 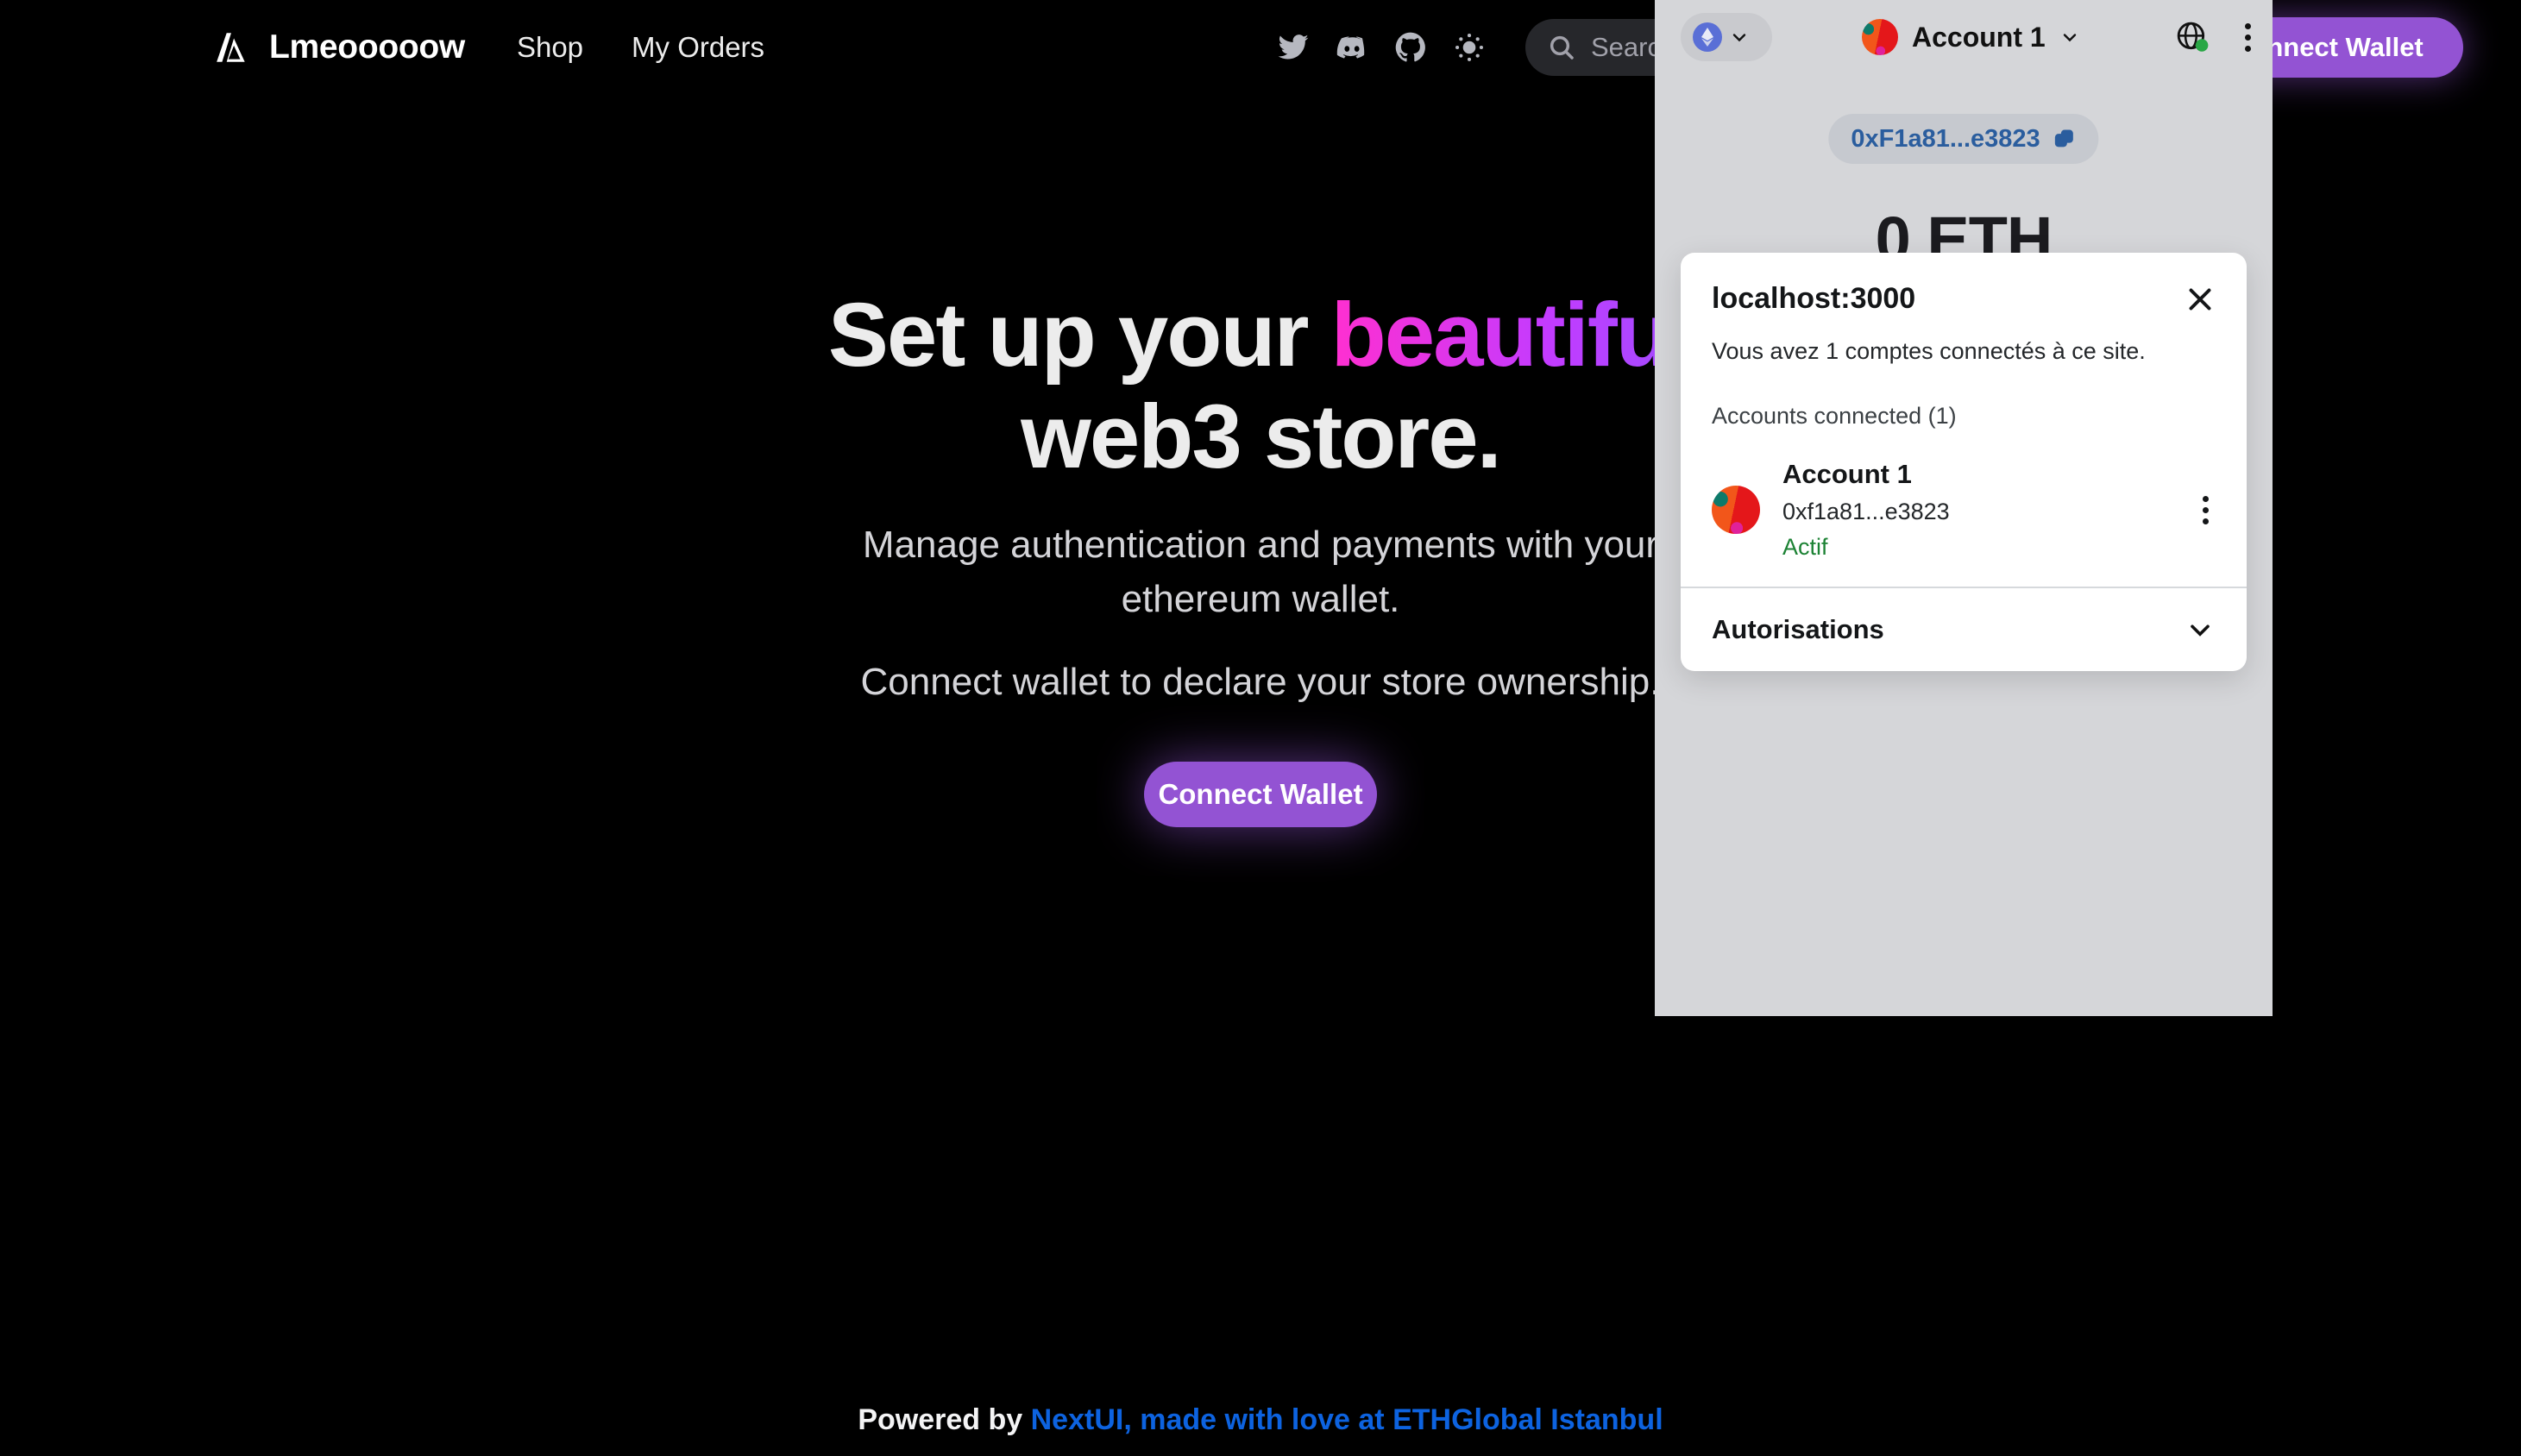 What do you see at coordinates (2200, 299) in the screenshot?
I see `close-icon` at bounding box center [2200, 299].